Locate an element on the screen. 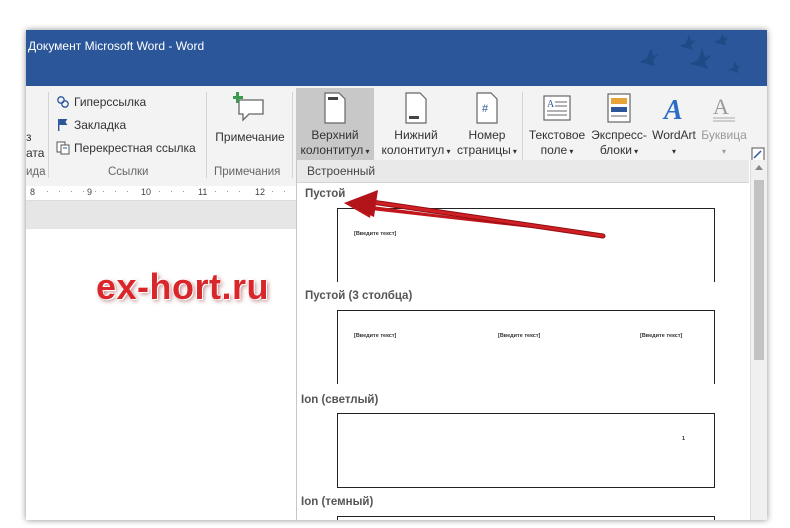  text-box-label-1: Текстовое is located at coordinates (557, 135).